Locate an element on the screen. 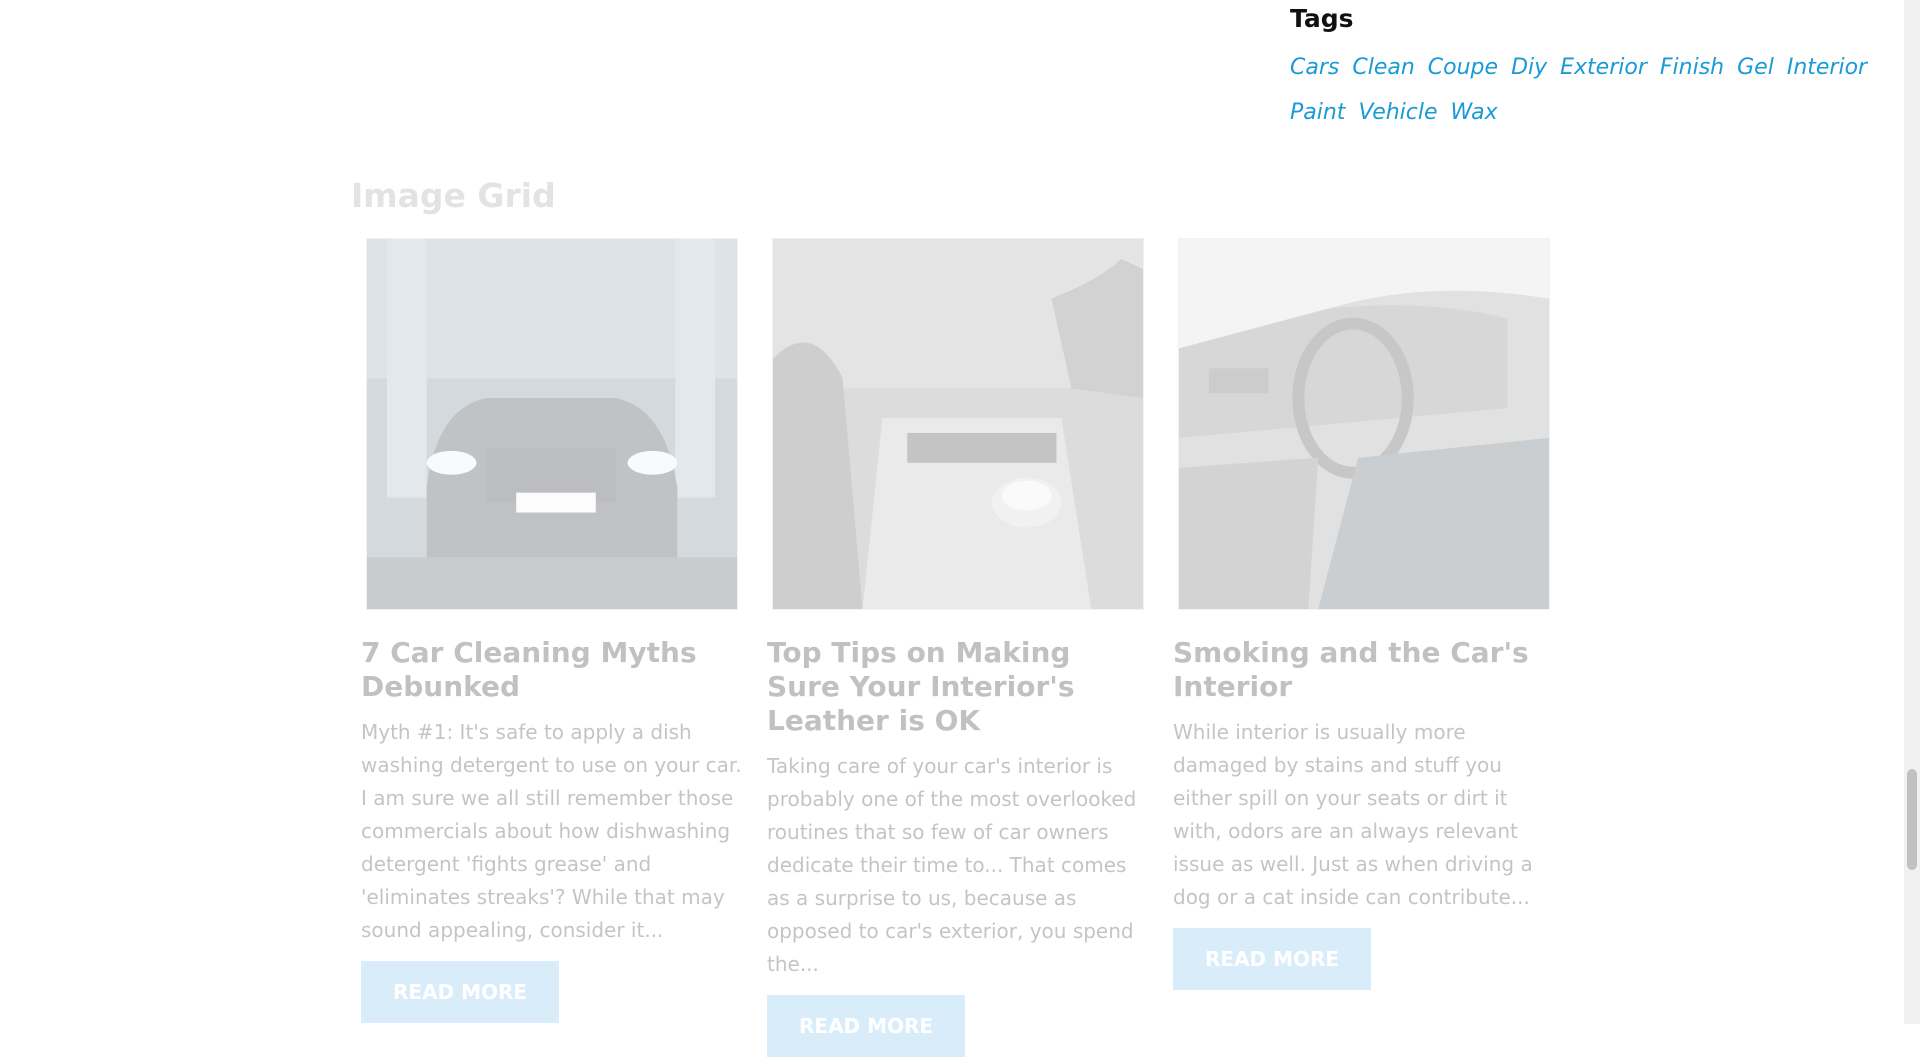  car-interior-image is located at coordinates (1364, 424).